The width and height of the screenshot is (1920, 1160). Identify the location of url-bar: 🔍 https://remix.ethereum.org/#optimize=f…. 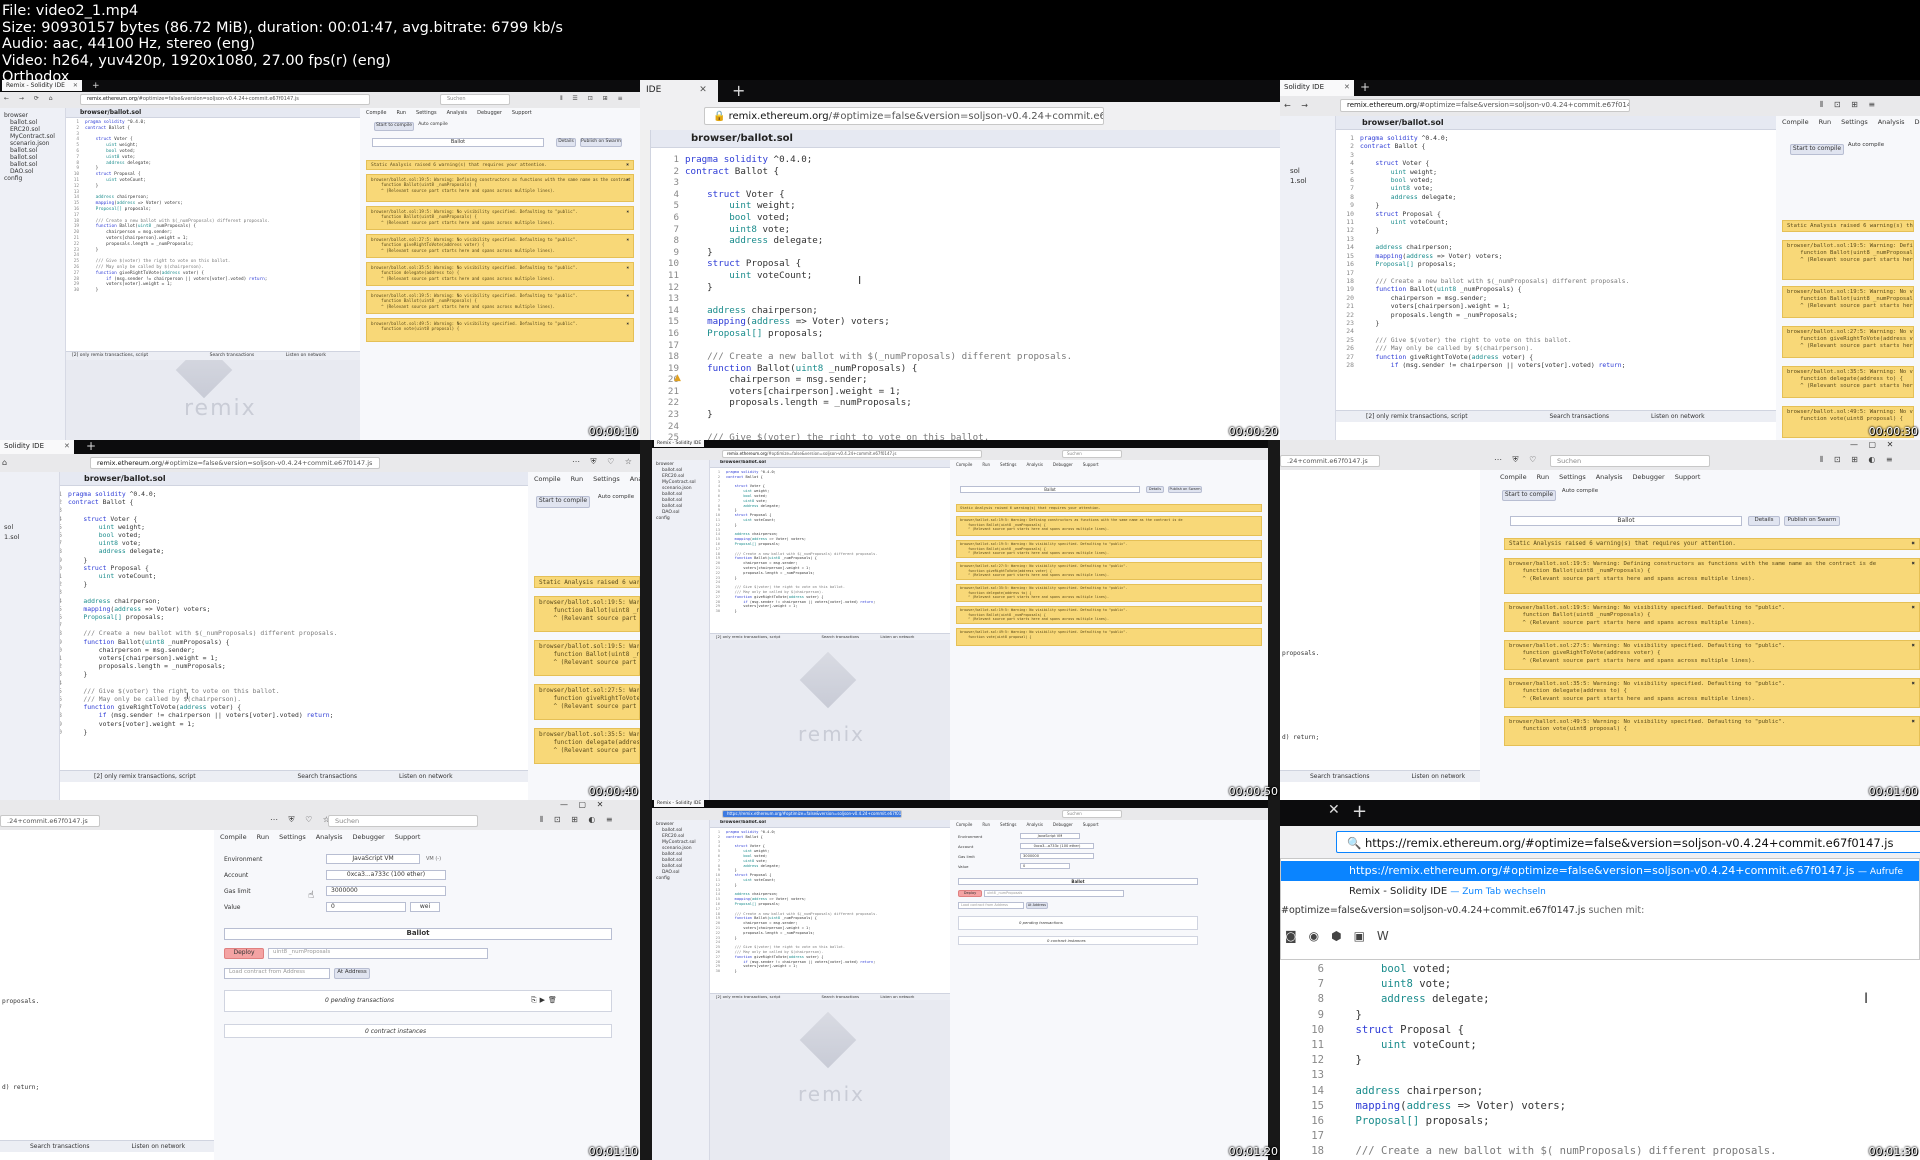
(1628, 842).